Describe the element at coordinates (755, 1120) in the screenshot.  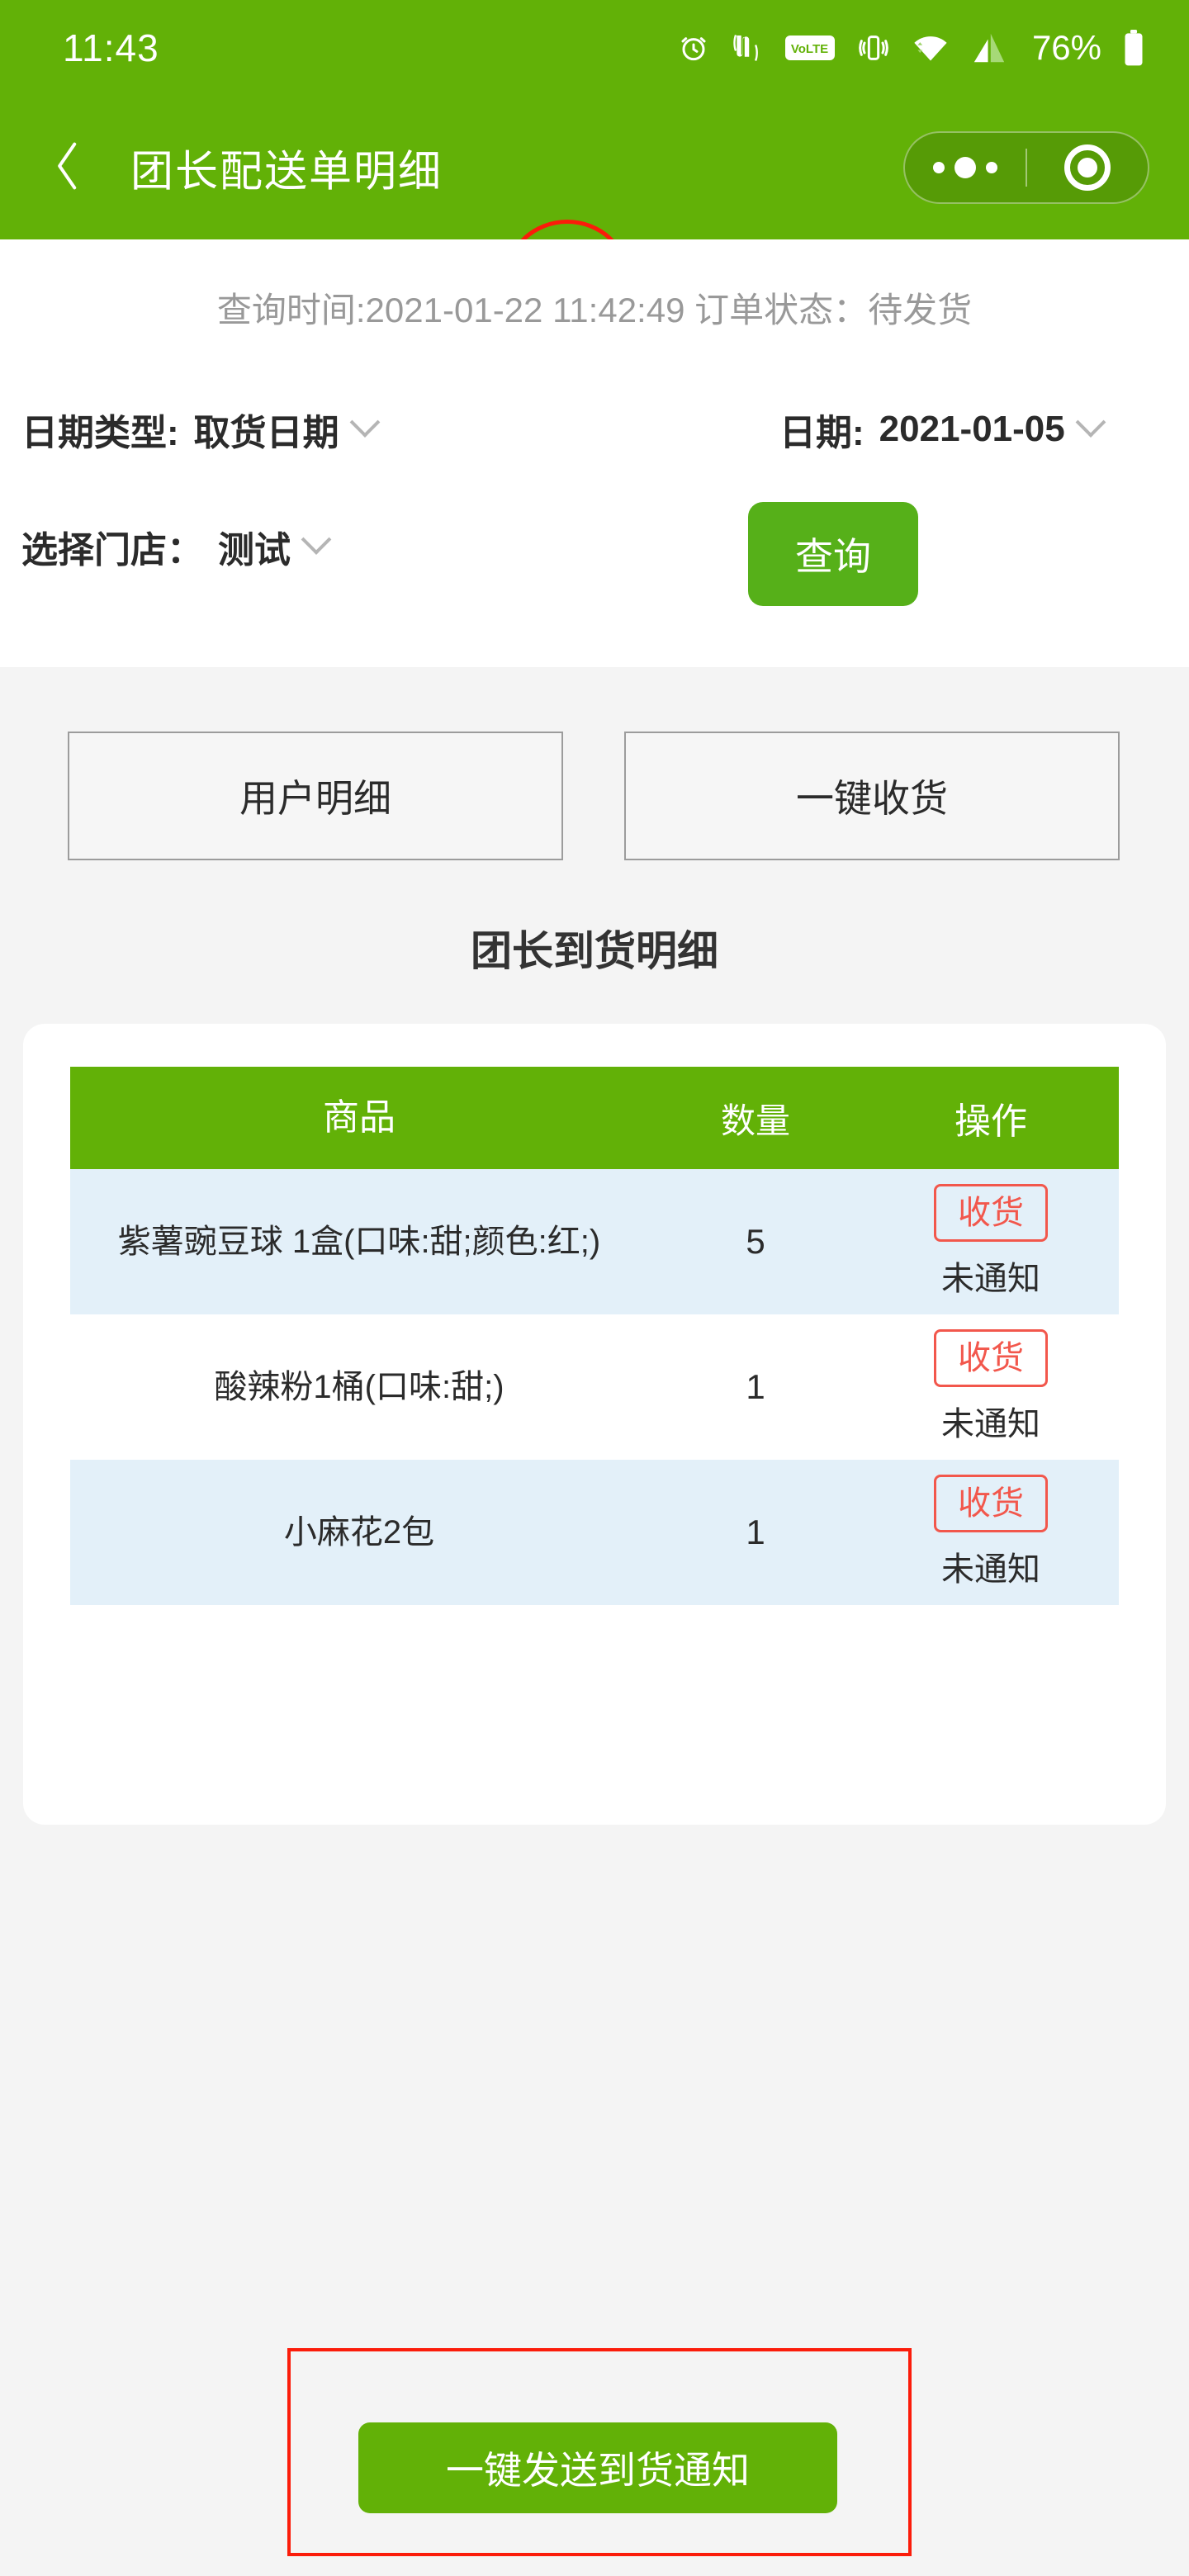
I see `column-header-quantity: 数量` at that location.